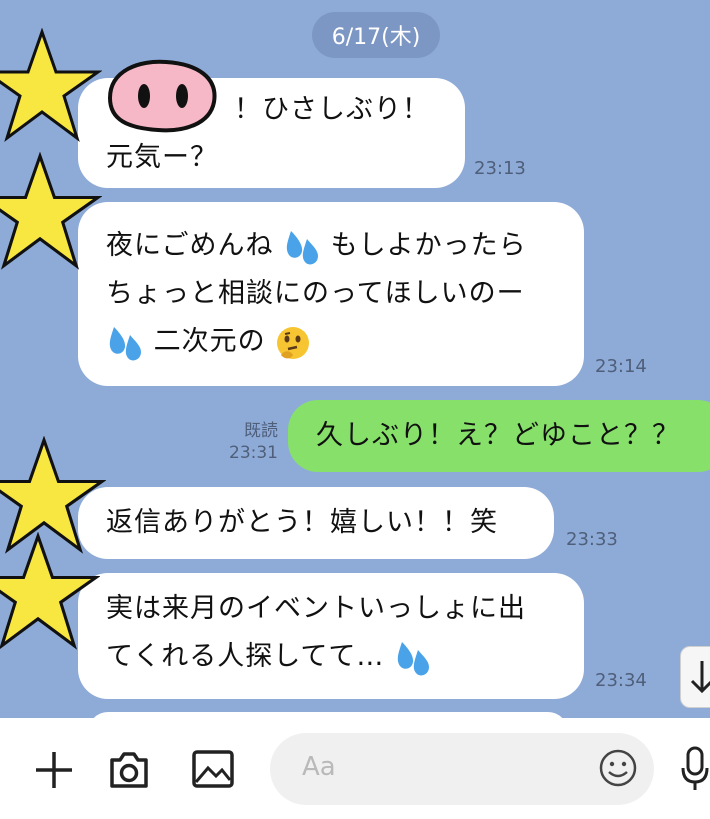 Image resolution: width=710 pixels, height=819 pixels. Describe the element at coordinates (253, 453) in the screenshot. I see `message-3-time: 23:31` at that location.